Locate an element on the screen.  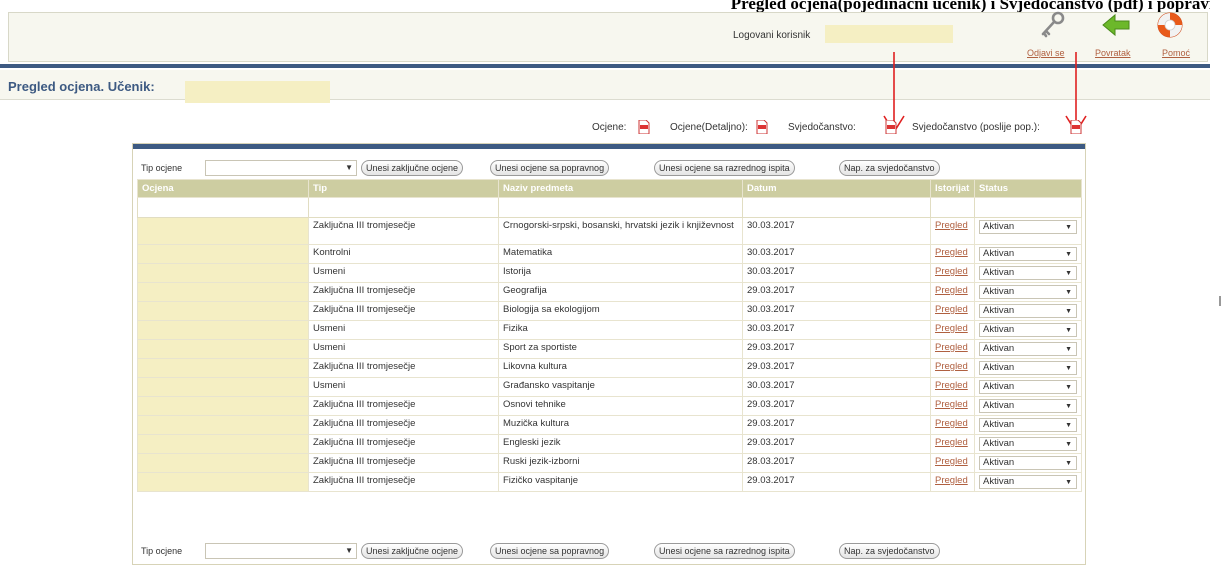
page-scrollbar is located at coordinates (1216, 286).